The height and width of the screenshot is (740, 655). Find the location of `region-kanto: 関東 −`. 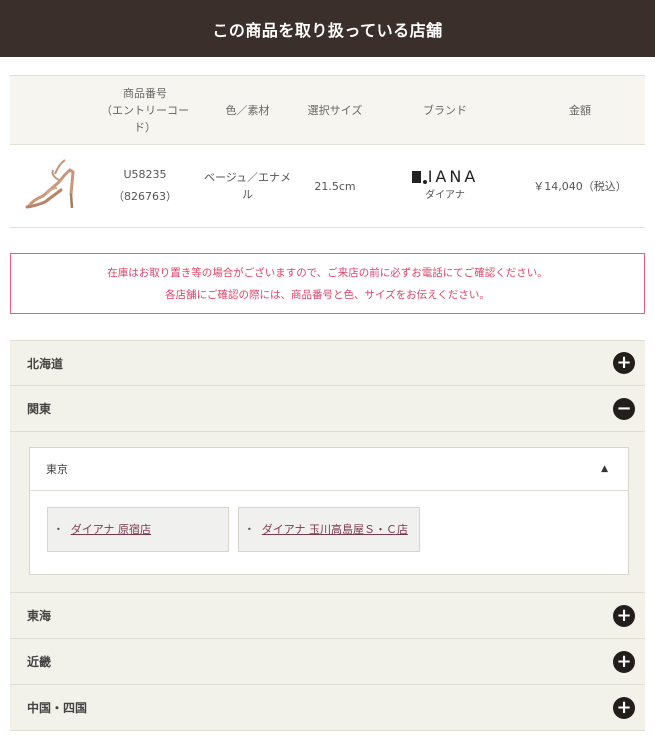

region-kanto: 関東 − is located at coordinates (327, 409).